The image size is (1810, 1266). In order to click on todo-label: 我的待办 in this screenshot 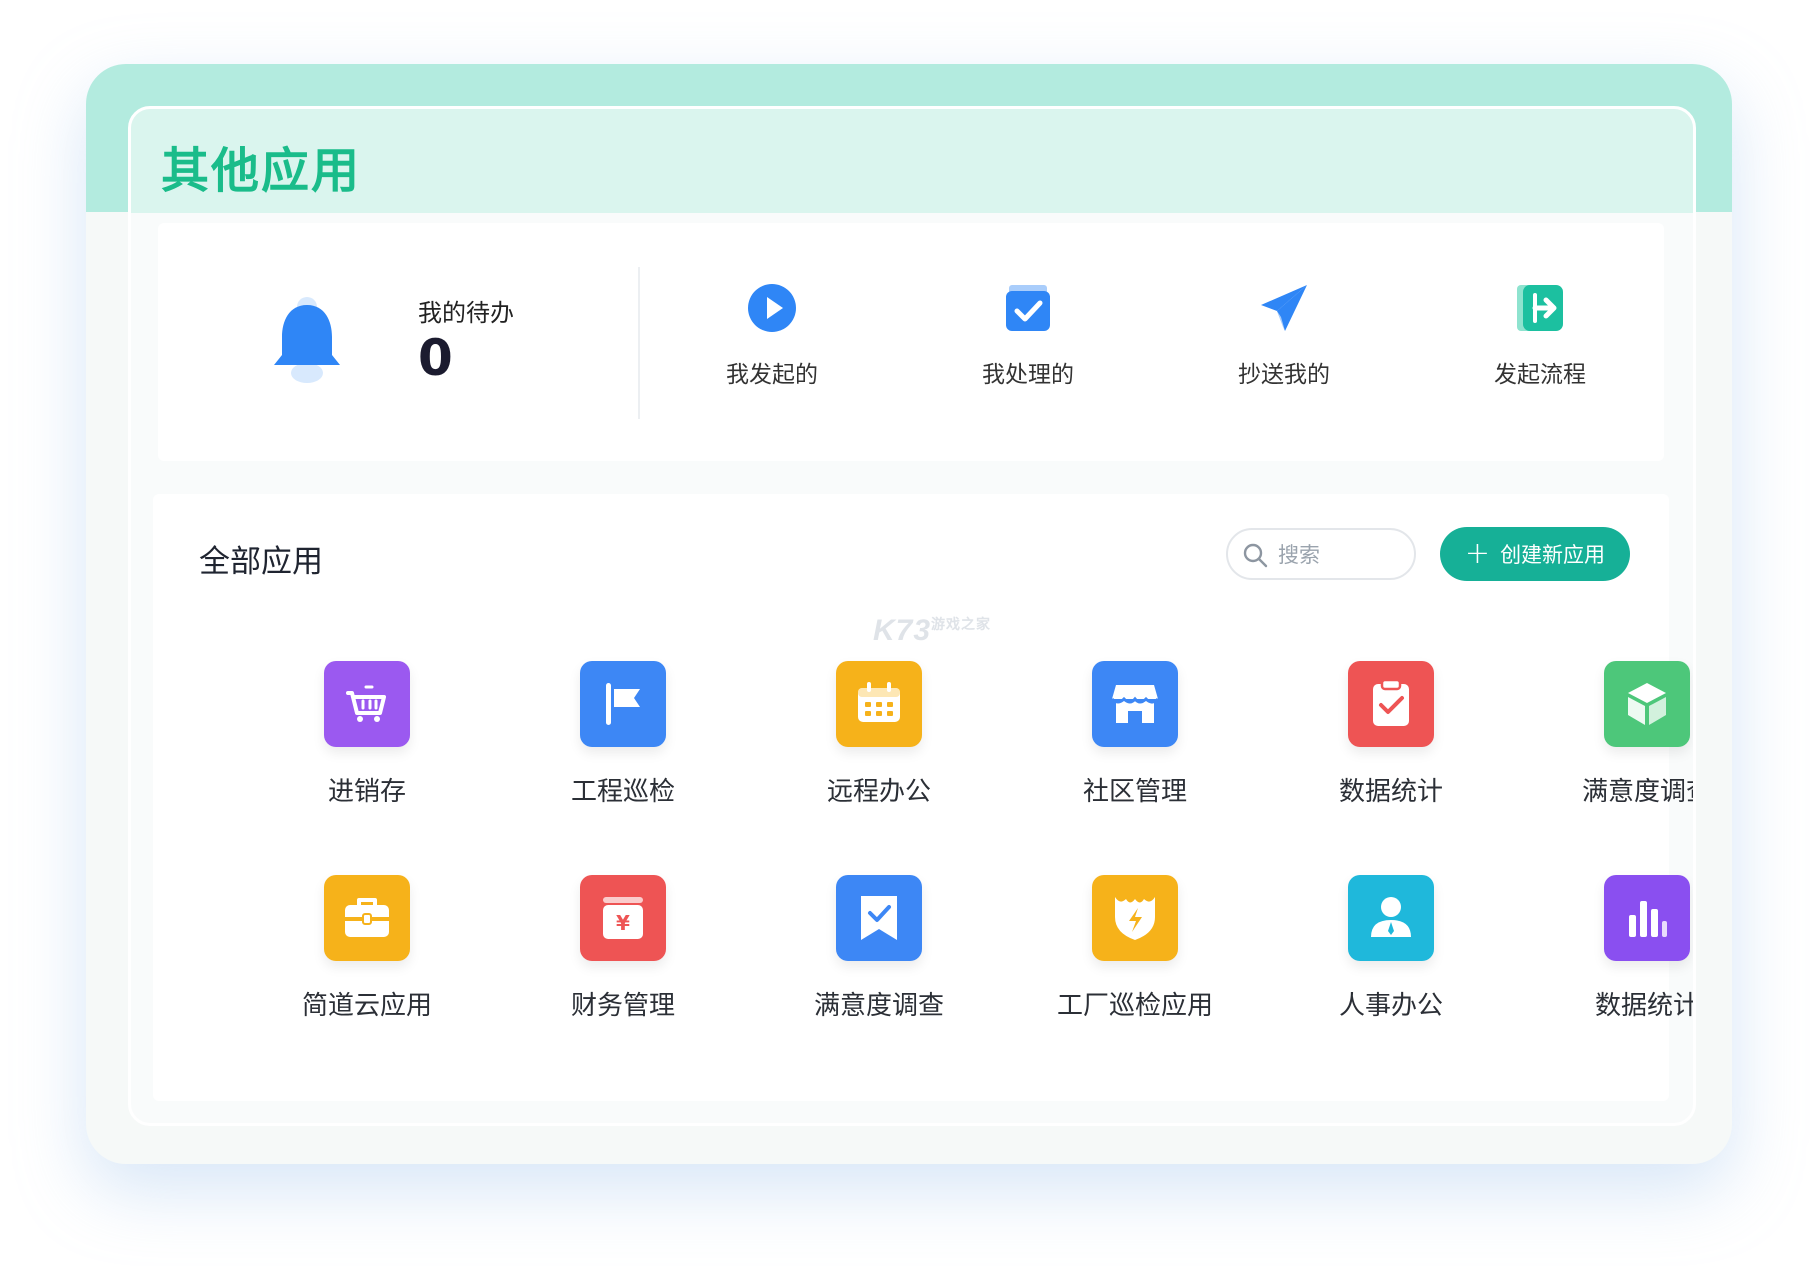, I will do `click(466, 313)`.